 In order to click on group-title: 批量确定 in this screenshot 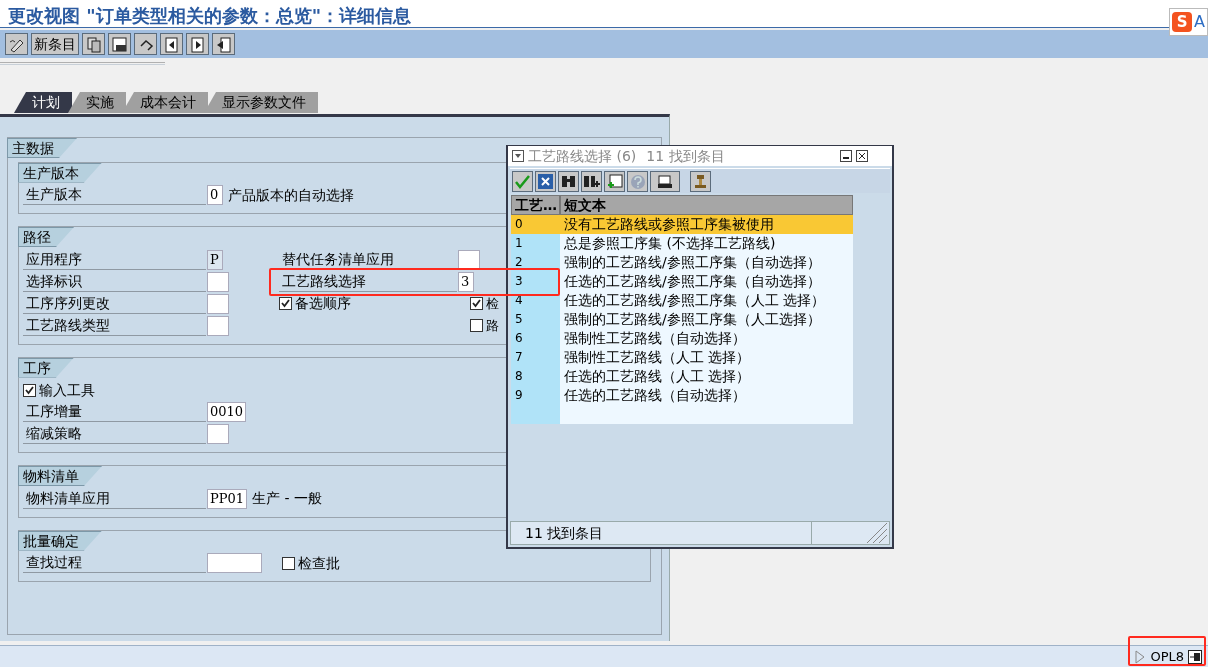, I will do `click(60, 540)`.